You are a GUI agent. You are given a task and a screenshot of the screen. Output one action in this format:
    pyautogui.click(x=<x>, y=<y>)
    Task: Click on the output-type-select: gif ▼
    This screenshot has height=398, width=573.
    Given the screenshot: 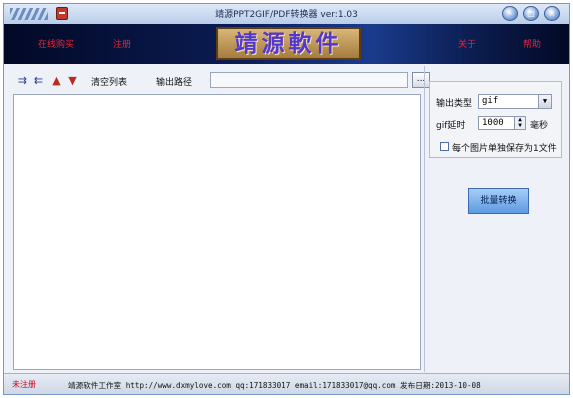 What is the action you would take?
    pyautogui.click(x=515, y=101)
    